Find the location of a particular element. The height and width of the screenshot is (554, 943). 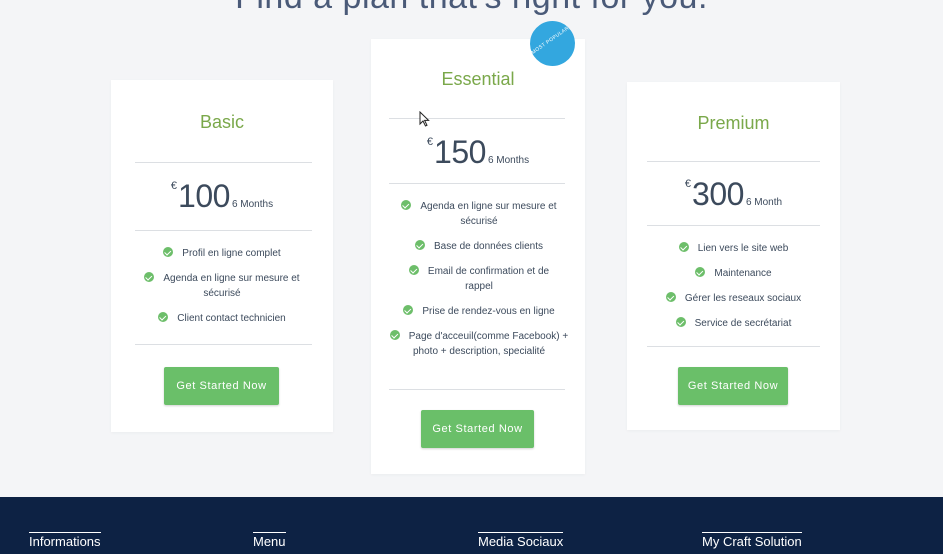

get-started-button-essential: Get Started Now is located at coordinates (477, 429).